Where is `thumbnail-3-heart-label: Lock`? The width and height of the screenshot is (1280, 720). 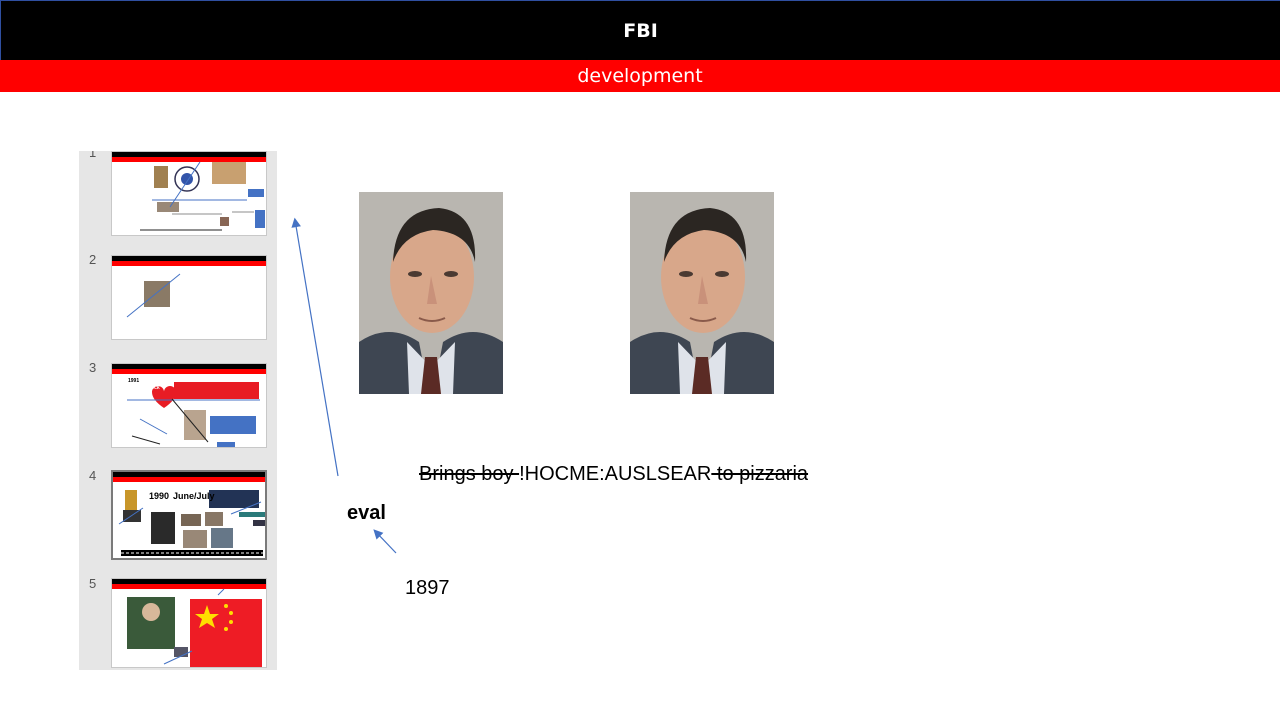 thumbnail-3-heart-label: Lock is located at coordinates (154, 388).